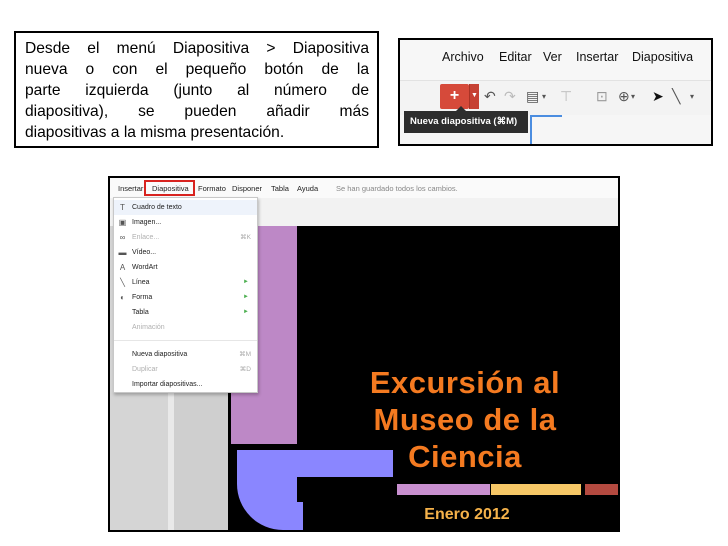 Image resolution: width=728 pixels, height=546 pixels. Describe the element at coordinates (185, 267) in the screenshot. I see `menu-item-wordart: A WordArt` at that location.